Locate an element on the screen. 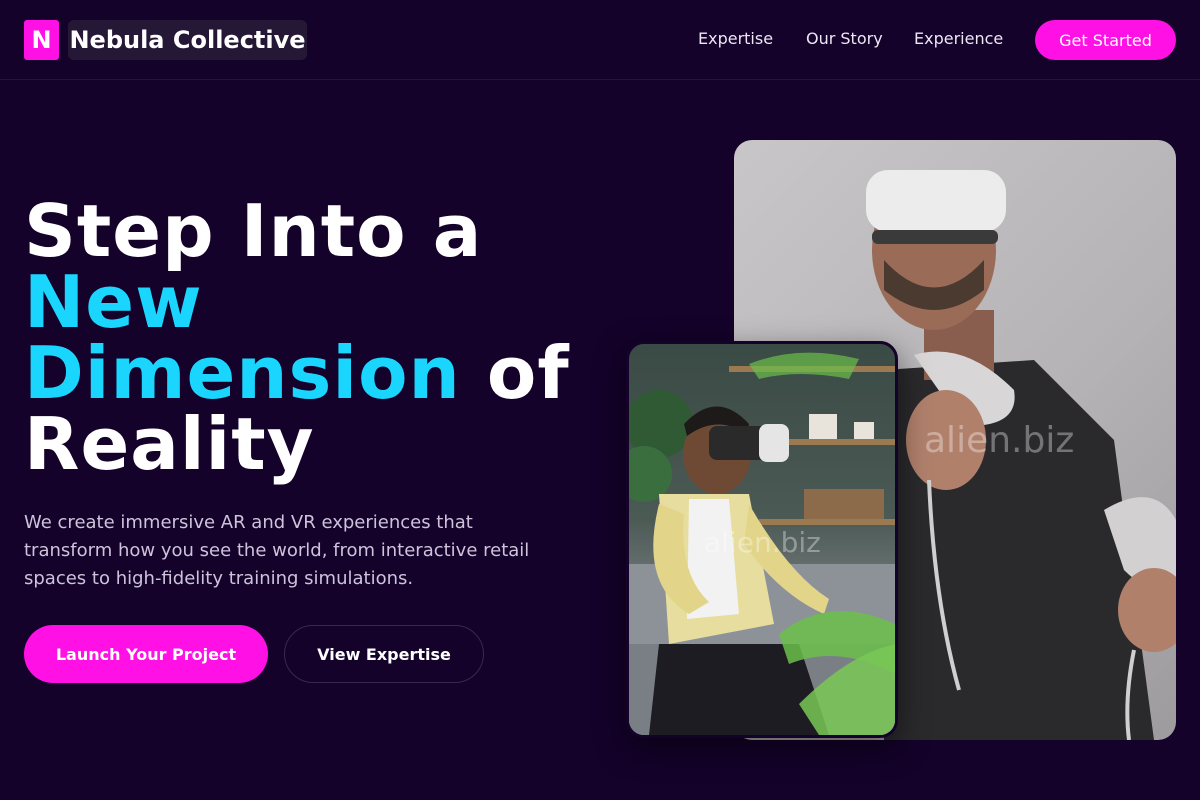  view-expertise-button: View Expertise is located at coordinates (384, 654).